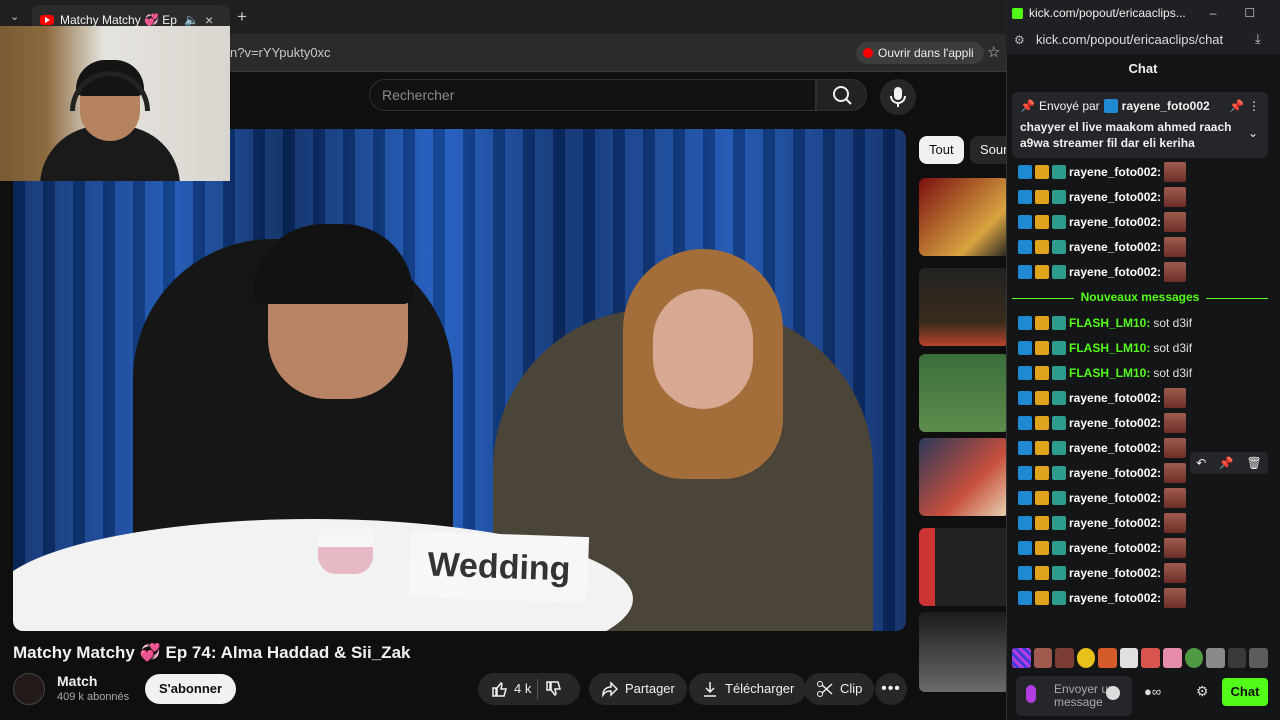  I want to click on emoji-picker-icon, so click(1113, 693).